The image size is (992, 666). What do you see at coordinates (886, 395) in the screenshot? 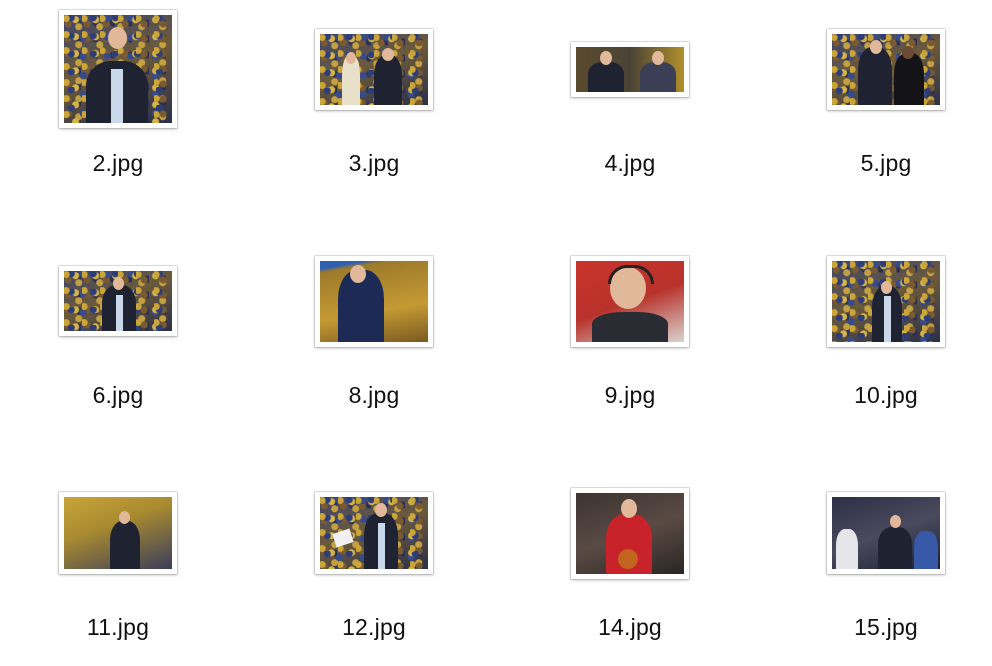
I see `file-name-label: 10.jpg` at bounding box center [886, 395].